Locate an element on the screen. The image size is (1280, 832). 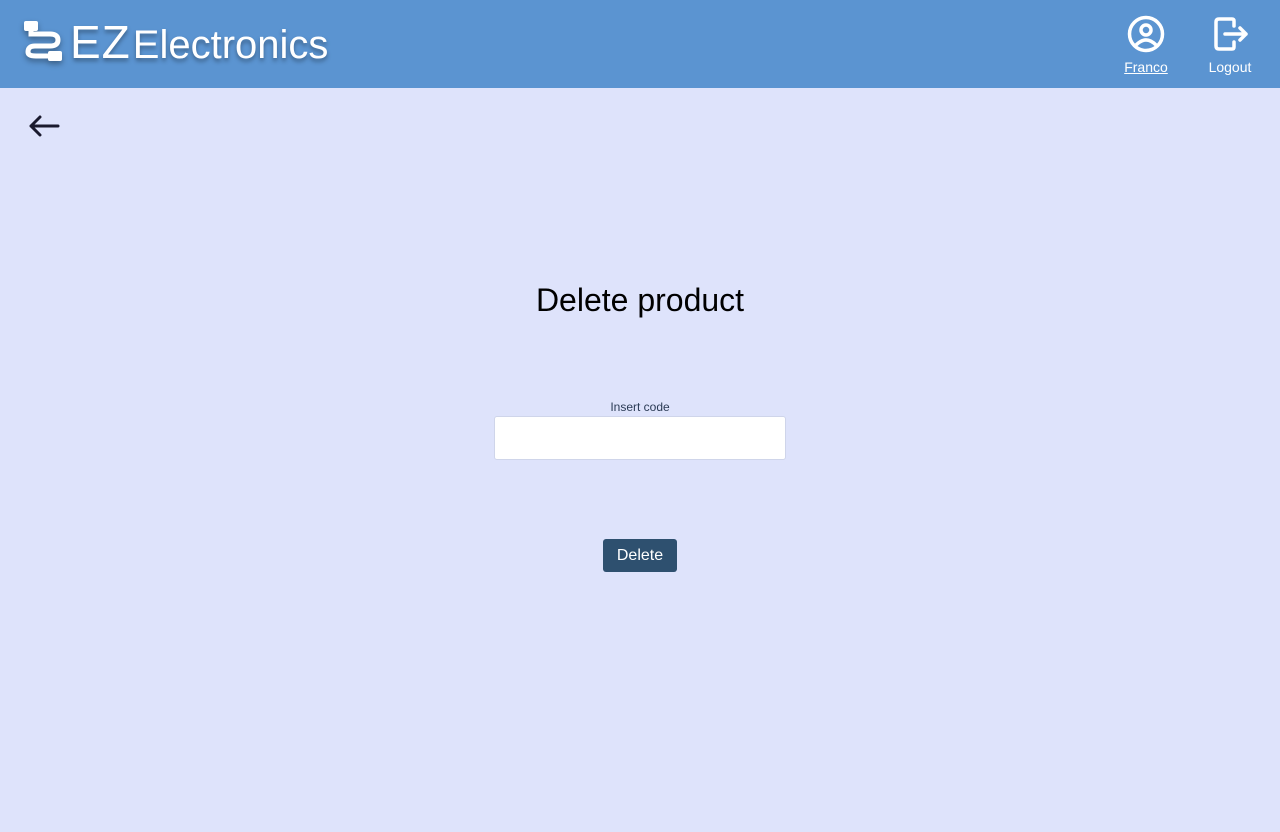
code-input is located at coordinates (640, 438).